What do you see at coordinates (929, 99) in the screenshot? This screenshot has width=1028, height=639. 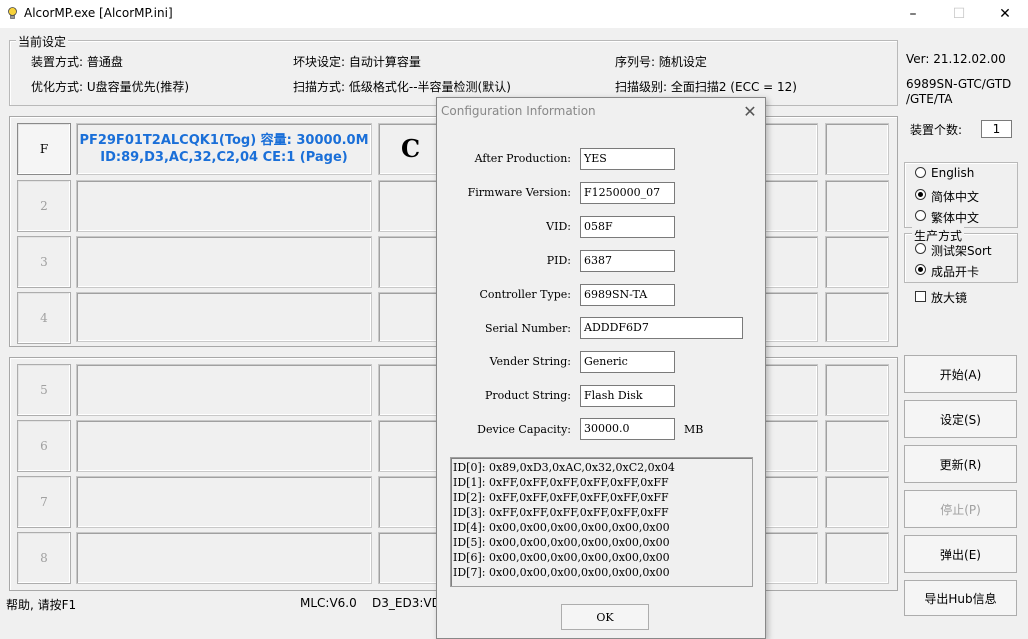 I see `chip-model-line2: /GTE/TA` at bounding box center [929, 99].